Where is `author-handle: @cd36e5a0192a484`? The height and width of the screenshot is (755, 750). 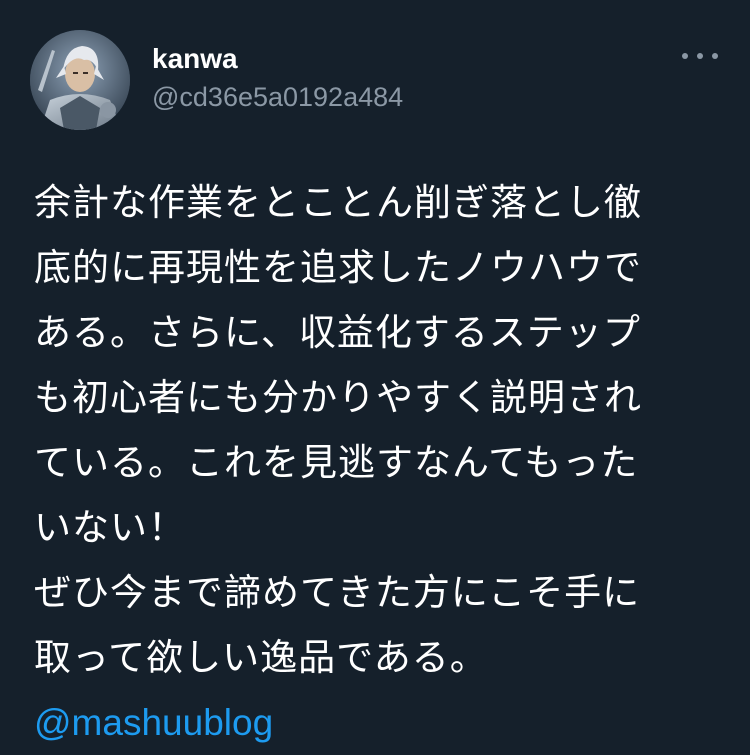 author-handle: @cd36e5a0192a484 is located at coordinates (277, 97).